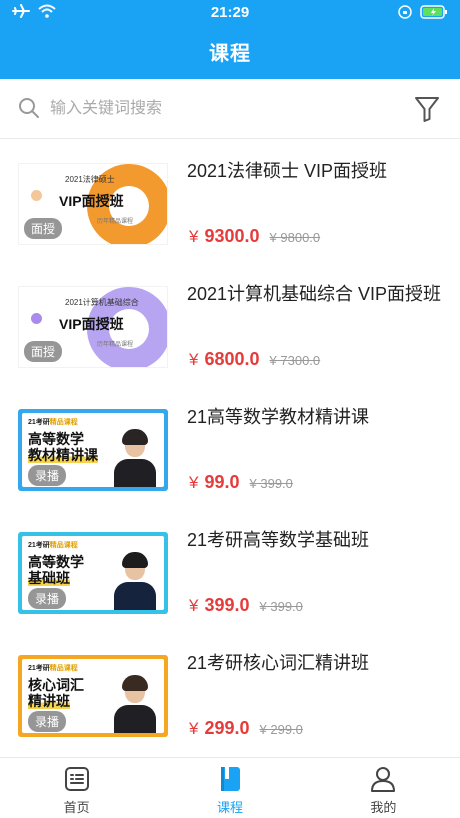  I want to click on course-title: 21考研高等数学基础班, so click(278, 540).